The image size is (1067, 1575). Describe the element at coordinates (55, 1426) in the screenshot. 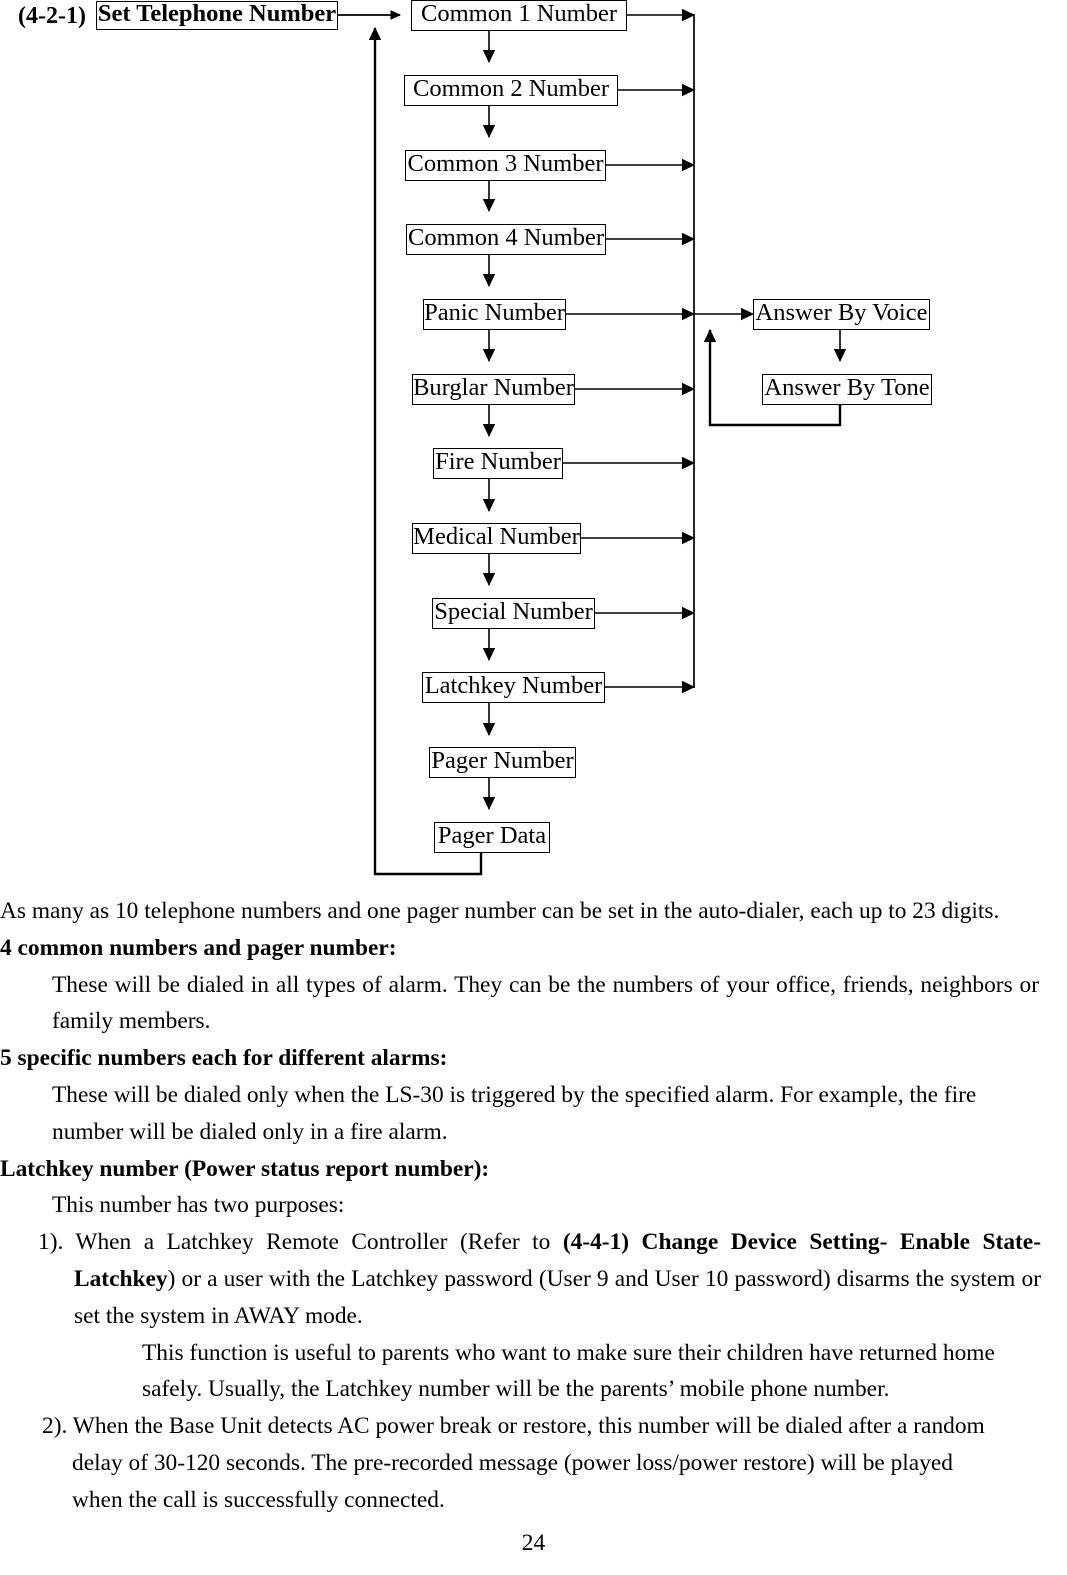

I see `list-marker-2: 2).` at that location.